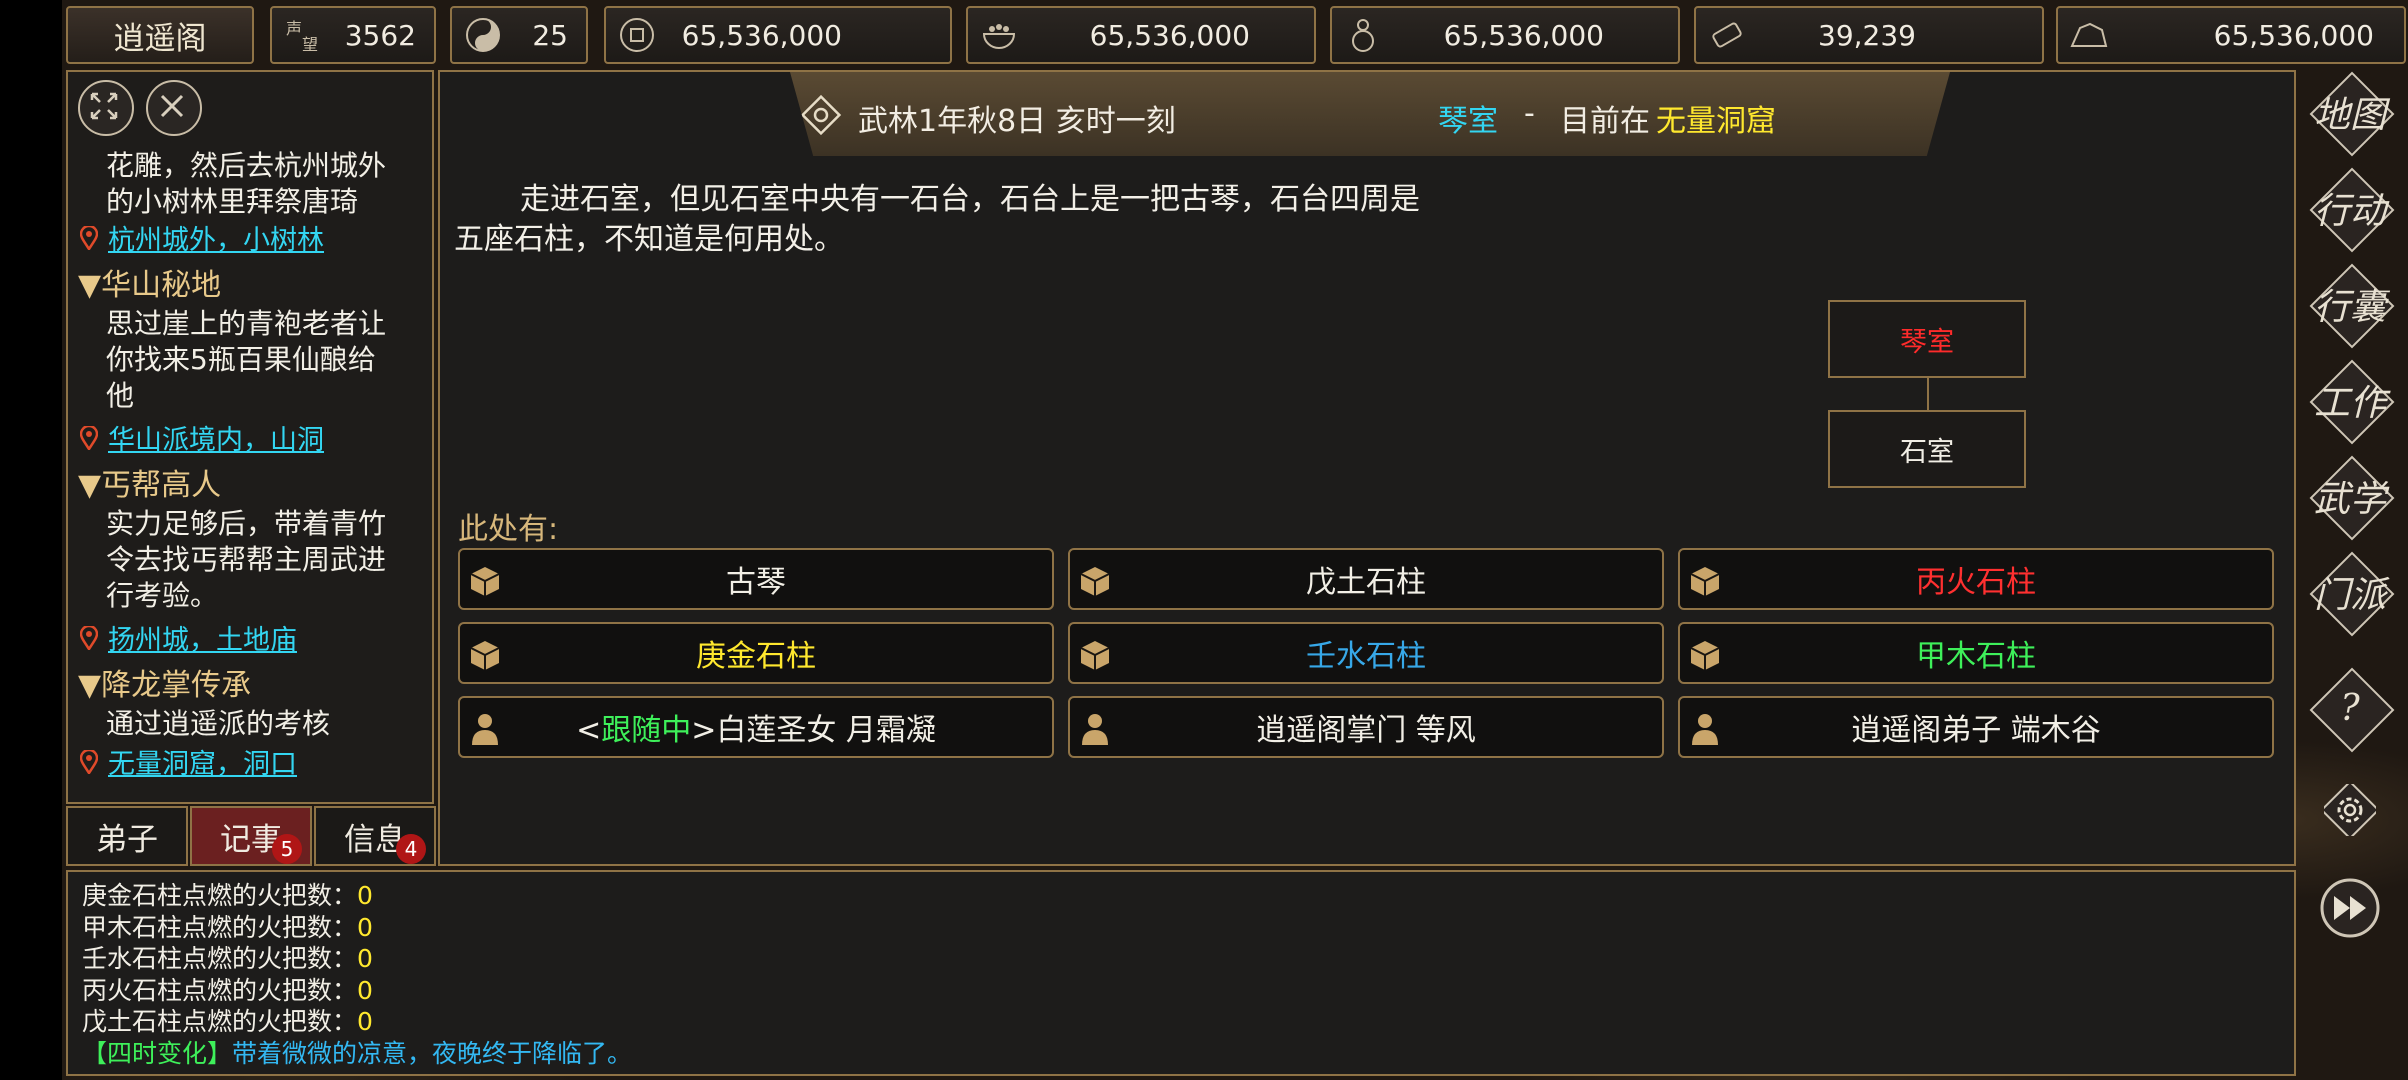  Describe the element at coordinates (1976, 656) in the screenshot. I see `entity-label: 甲木石柱` at that location.